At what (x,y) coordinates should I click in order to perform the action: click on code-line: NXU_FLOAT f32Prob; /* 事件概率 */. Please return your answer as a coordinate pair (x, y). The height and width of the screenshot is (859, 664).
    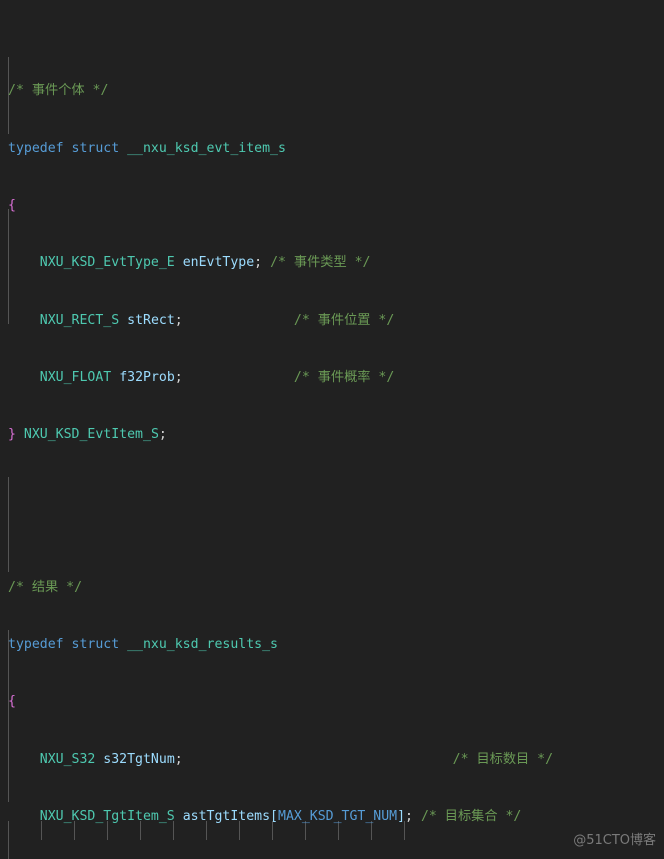
    Looking at the image, I should click on (336, 377).